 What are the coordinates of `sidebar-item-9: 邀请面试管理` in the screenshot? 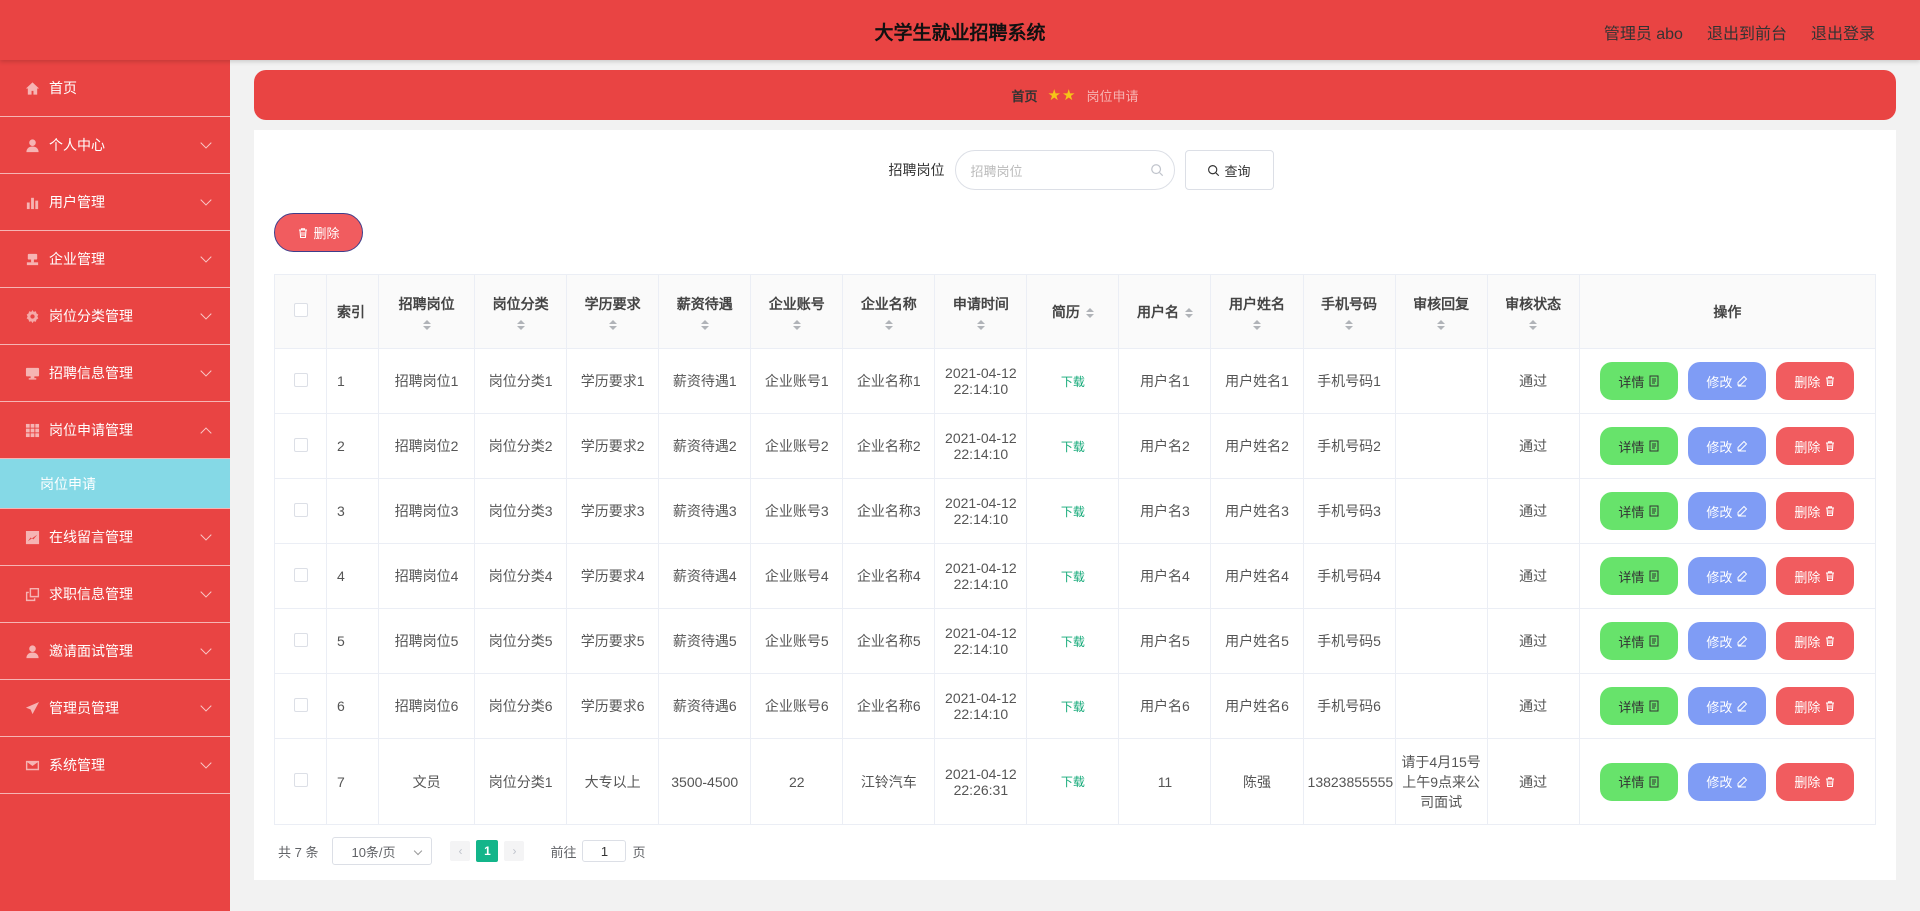 It's located at (115, 651).